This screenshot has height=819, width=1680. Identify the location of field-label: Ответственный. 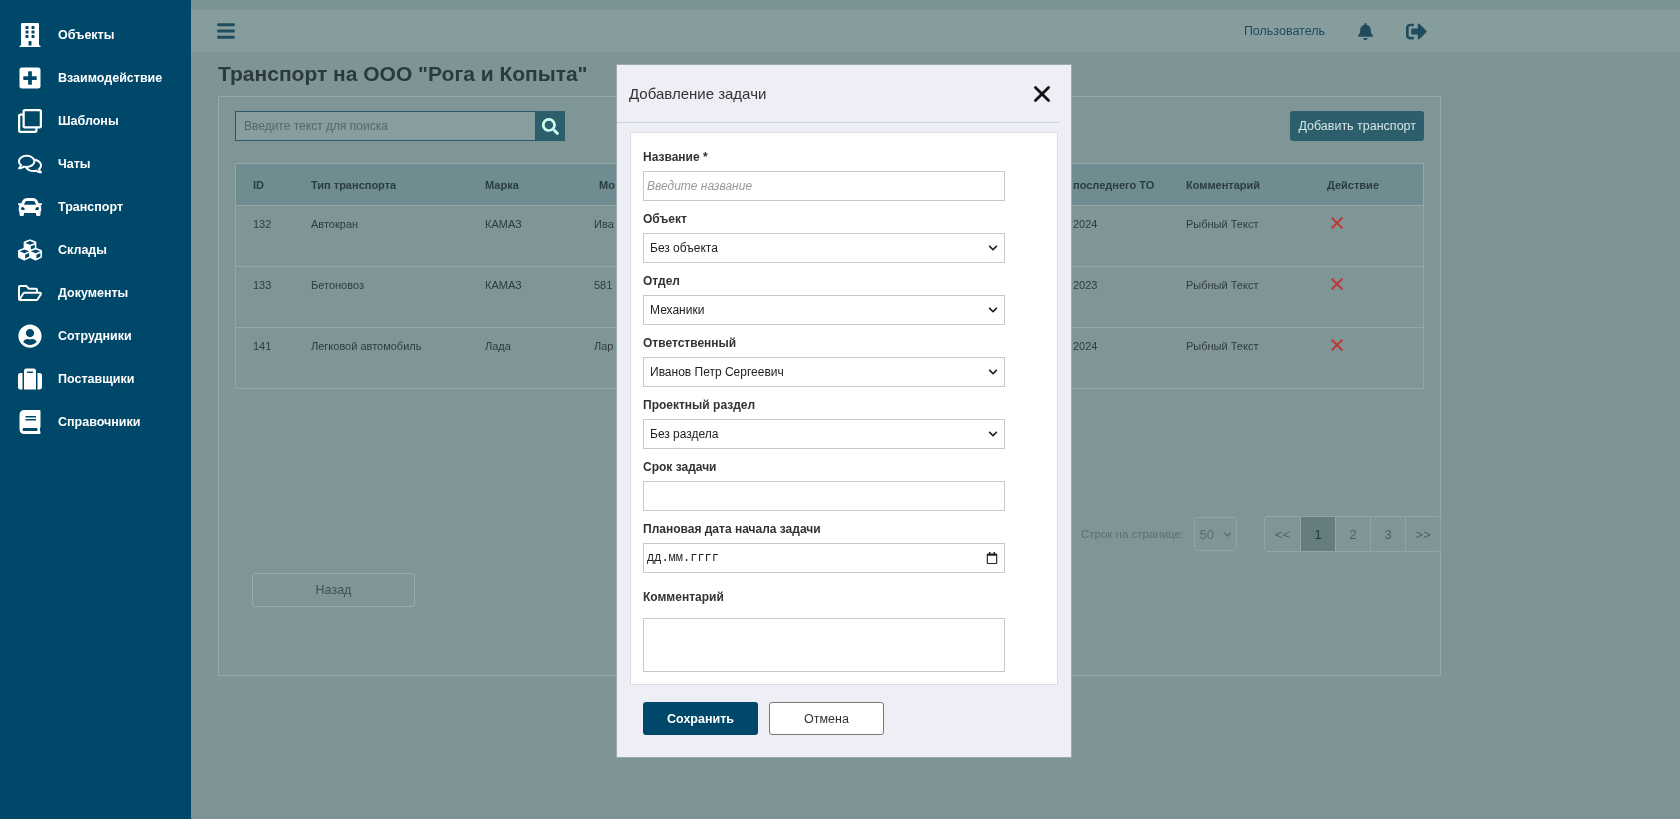
(690, 343).